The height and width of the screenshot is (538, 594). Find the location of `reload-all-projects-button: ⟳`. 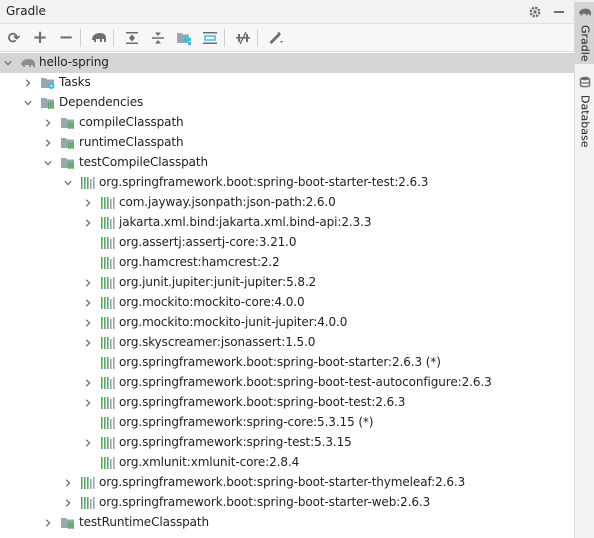

reload-all-projects-button: ⟳ is located at coordinates (14, 38).